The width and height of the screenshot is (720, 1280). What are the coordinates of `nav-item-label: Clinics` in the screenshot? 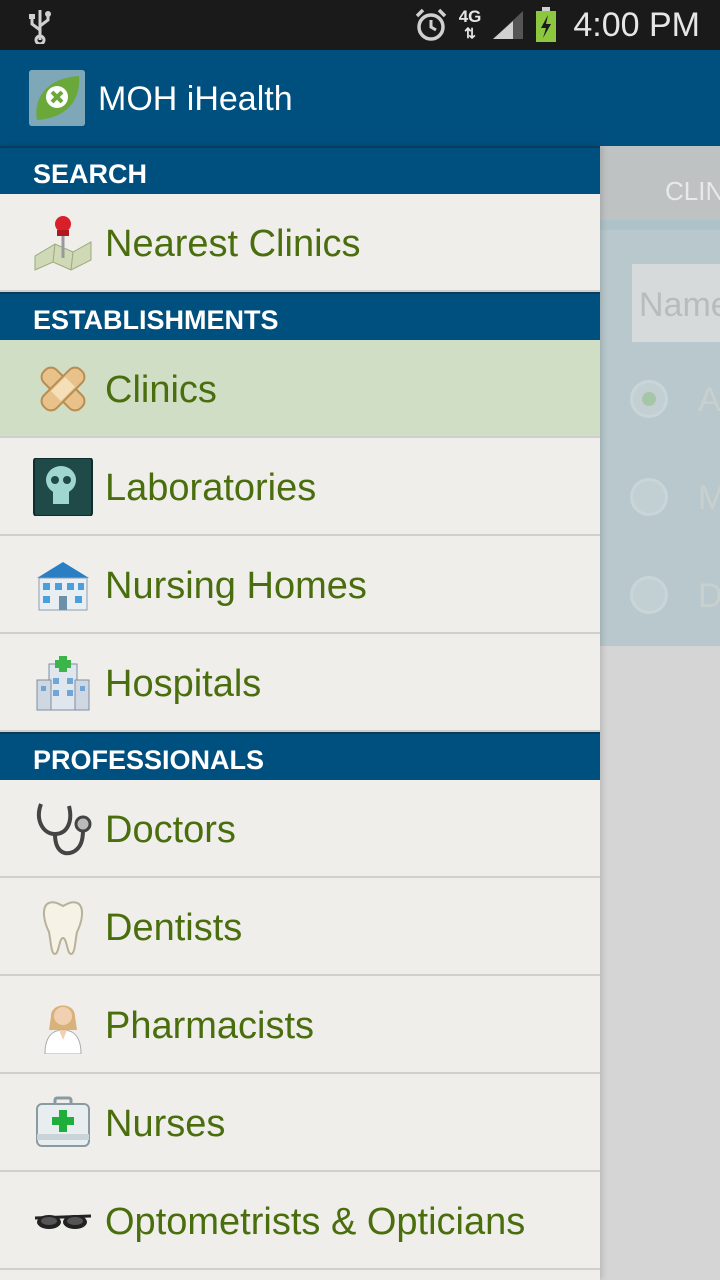 It's located at (161, 390).